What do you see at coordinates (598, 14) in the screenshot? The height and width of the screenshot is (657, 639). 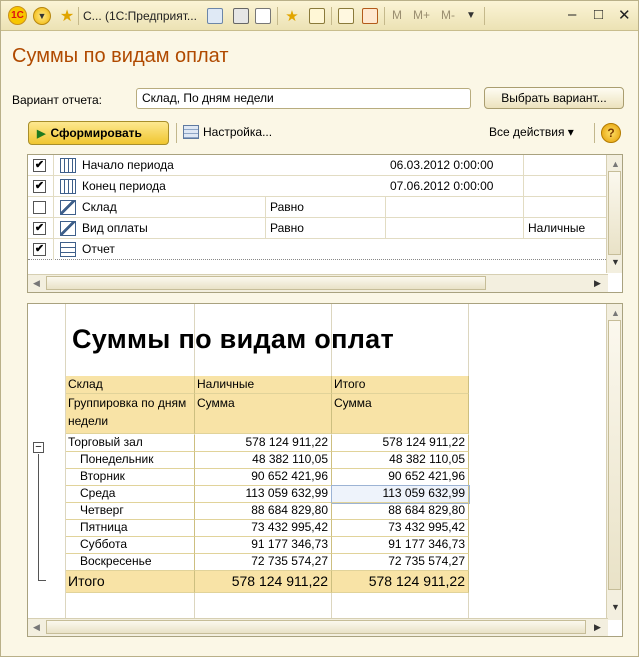 I see `restore-button: □` at bounding box center [598, 14].